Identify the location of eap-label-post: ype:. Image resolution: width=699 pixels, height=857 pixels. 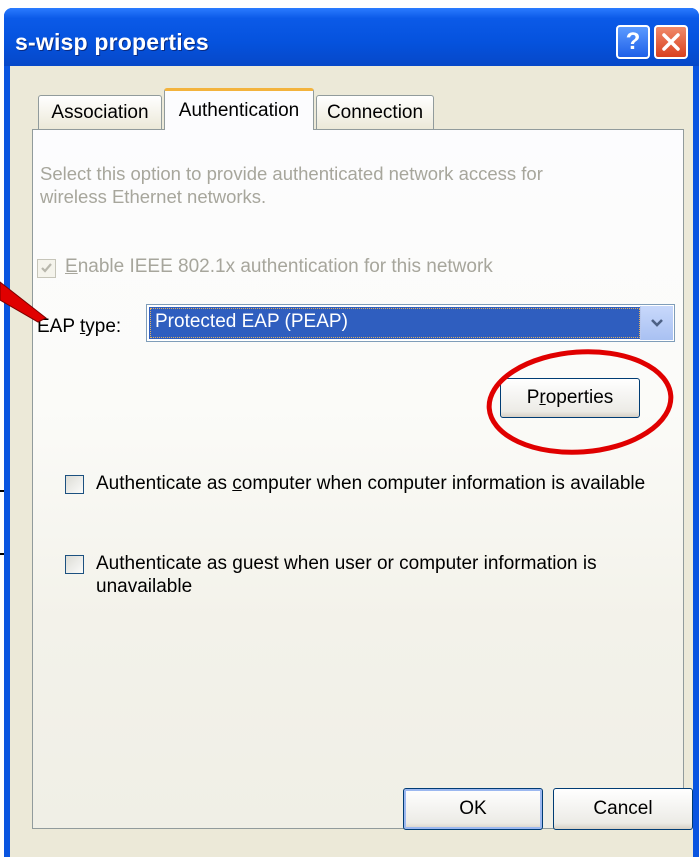
(103, 326).